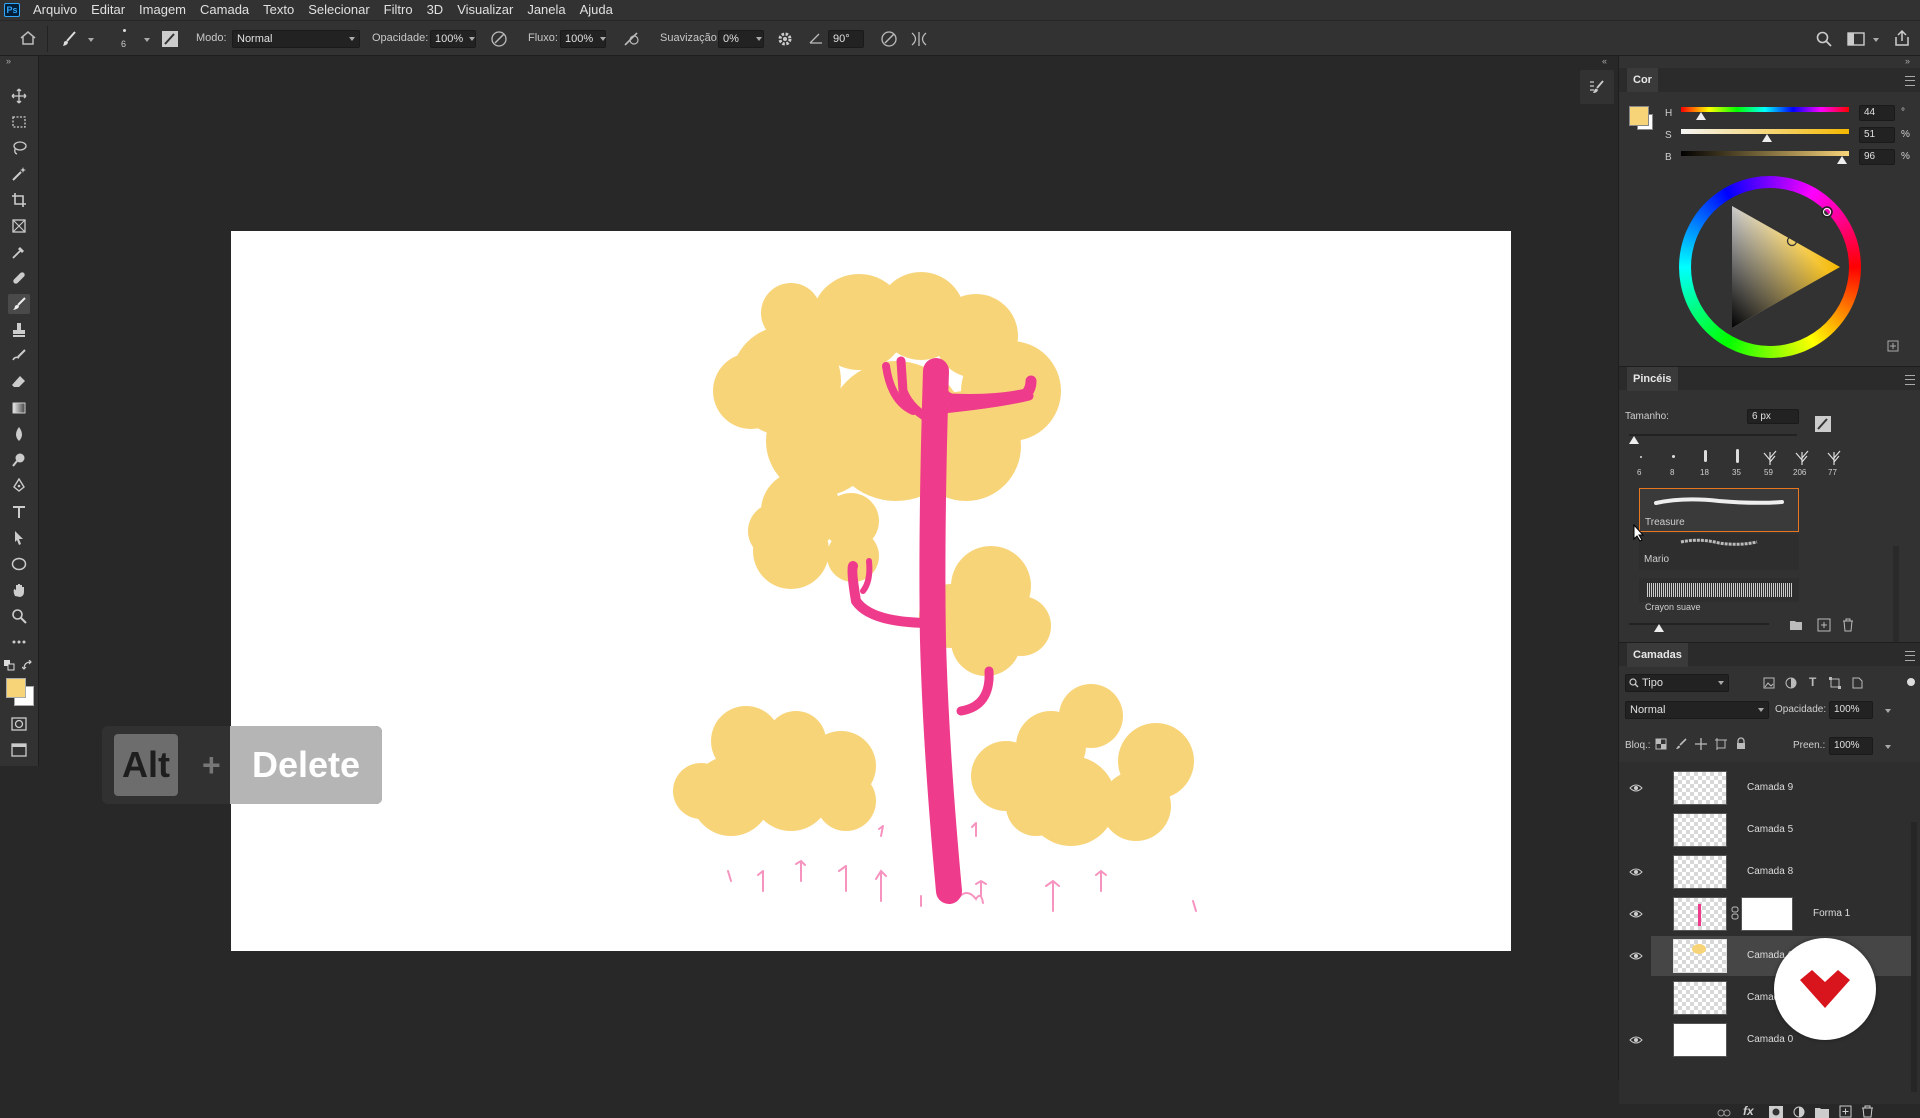 Image resolution: width=1920 pixels, height=1118 pixels. I want to click on opacity-dropdown-icon, so click(472, 39).